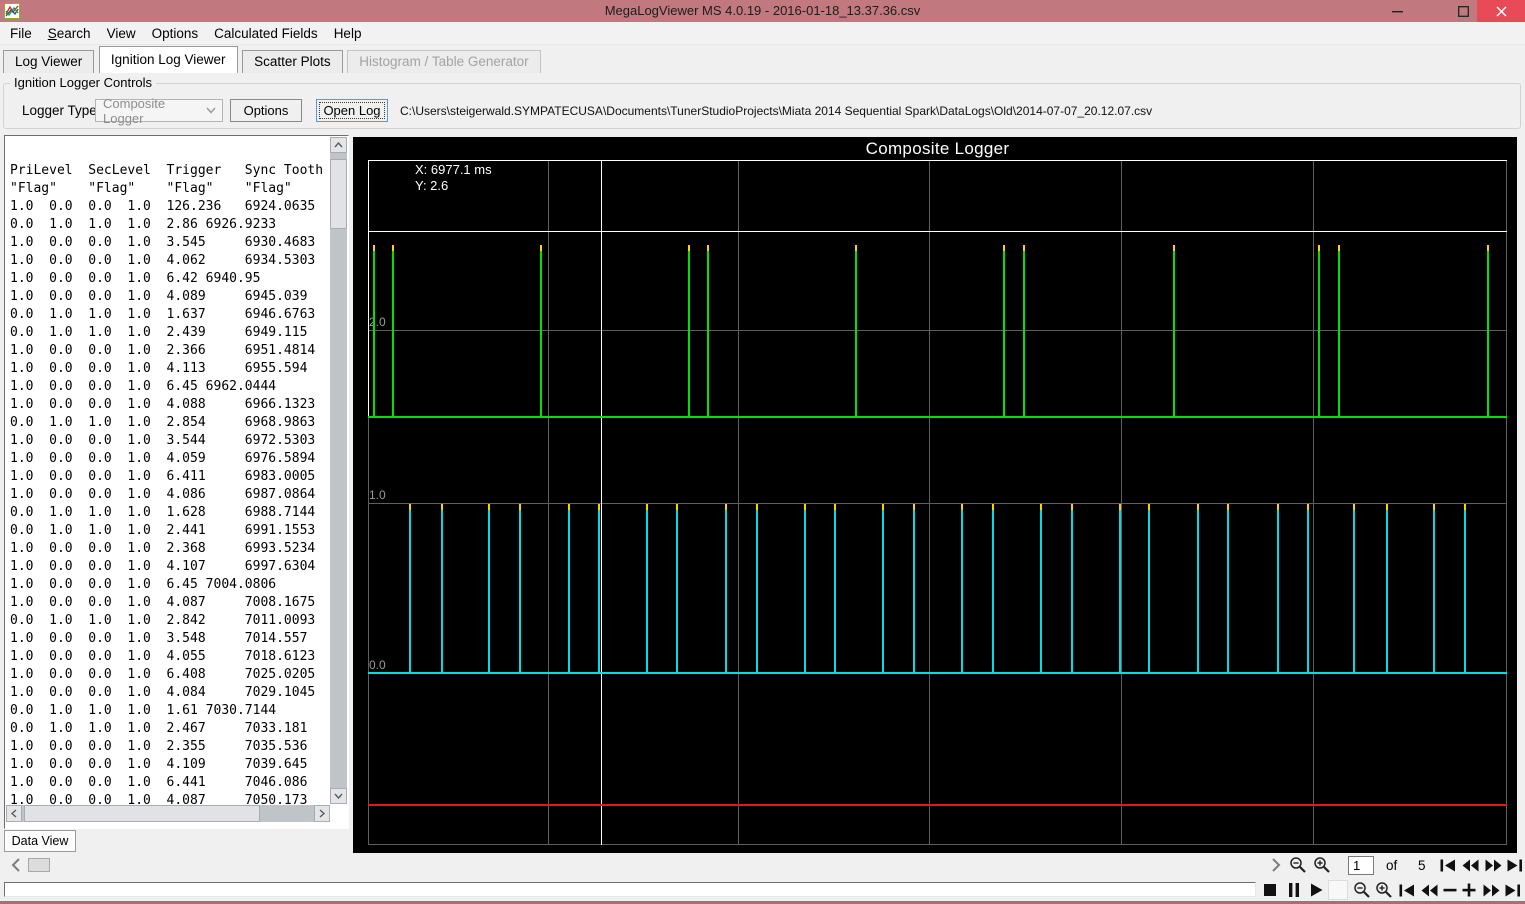 Image resolution: width=1525 pixels, height=904 pixels. What do you see at coordinates (1407, 890) in the screenshot?
I see `skip-to-start-button` at bounding box center [1407, 890].